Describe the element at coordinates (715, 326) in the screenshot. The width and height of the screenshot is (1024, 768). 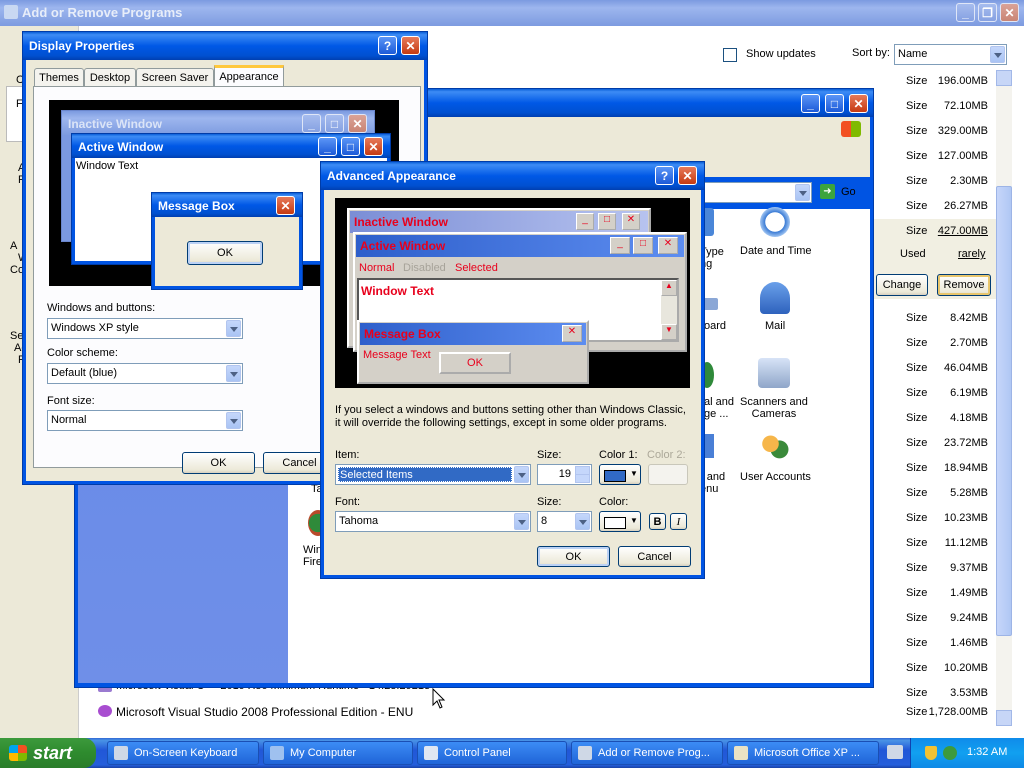
I see `cp-item-keyboard: oard` at that location.